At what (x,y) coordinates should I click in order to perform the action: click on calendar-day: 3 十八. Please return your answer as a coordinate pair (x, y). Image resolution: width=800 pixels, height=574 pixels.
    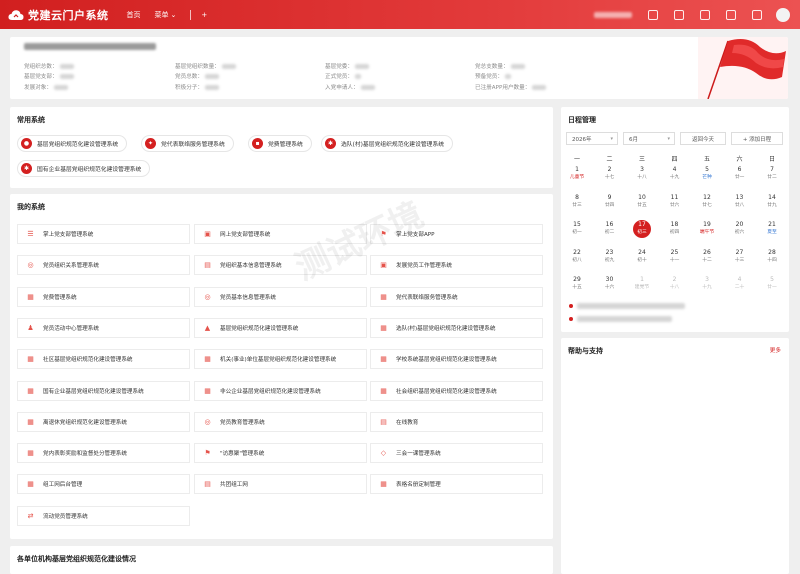
    Looking at the image, I should click on (642, 173).